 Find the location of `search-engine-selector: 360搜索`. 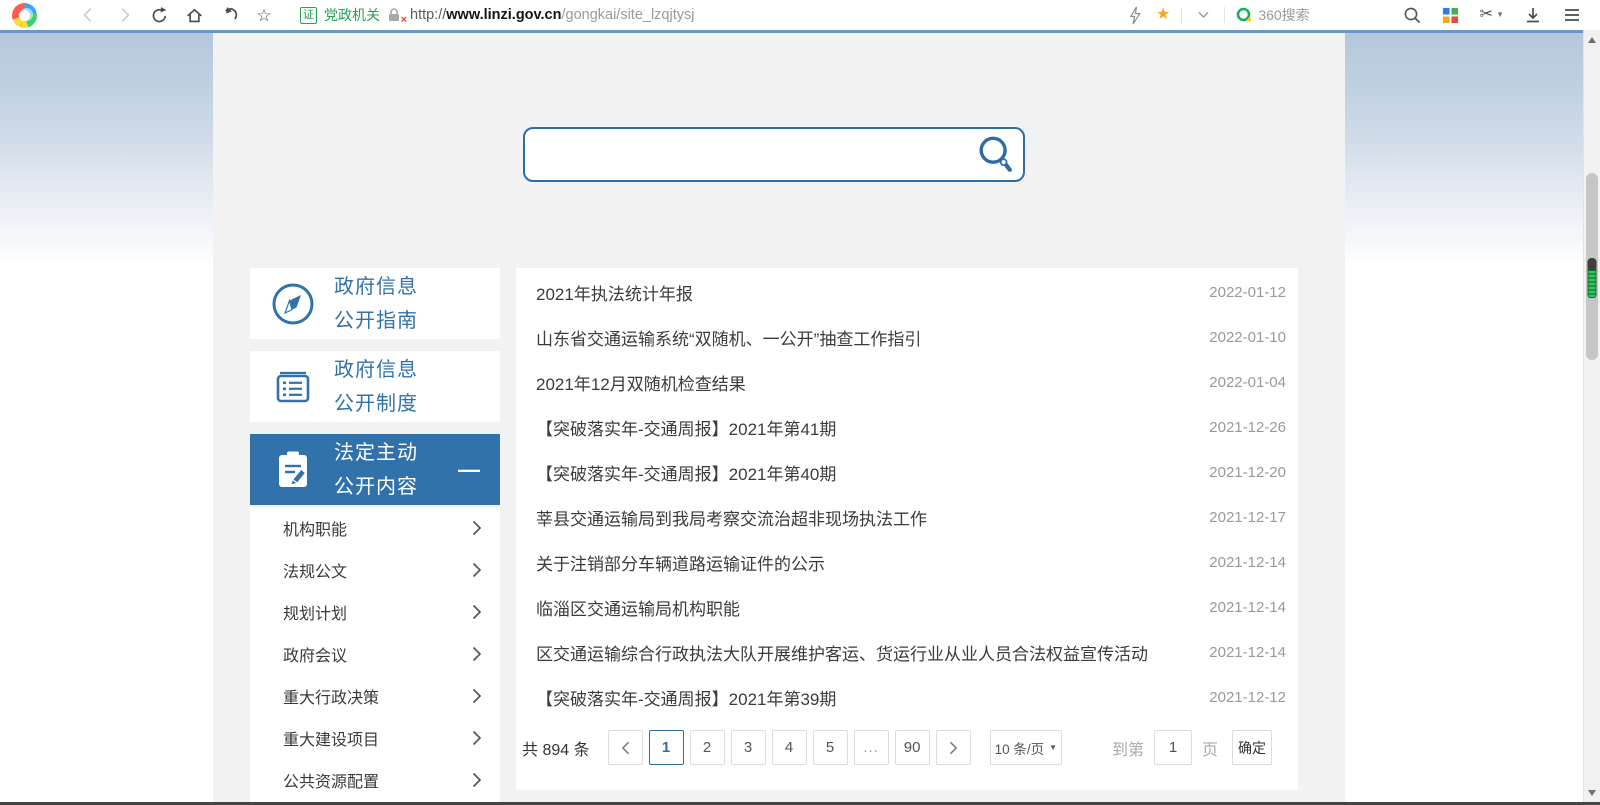

search-engine-selector: 360搜索 is located at coordinates (1273, 15).